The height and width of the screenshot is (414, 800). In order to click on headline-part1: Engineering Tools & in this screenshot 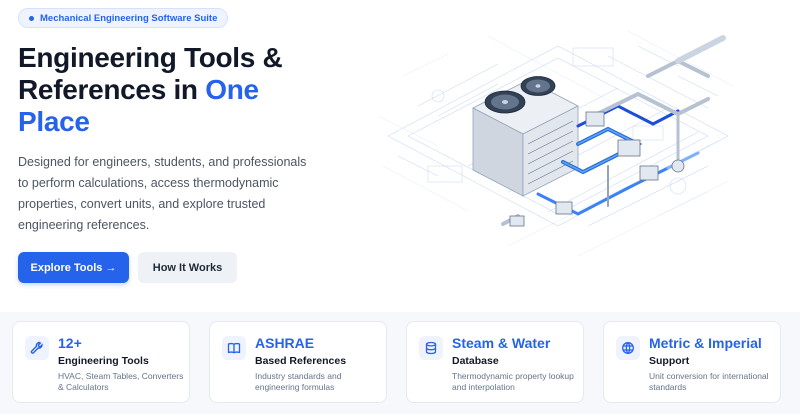, I will do `click(150, 57)`.